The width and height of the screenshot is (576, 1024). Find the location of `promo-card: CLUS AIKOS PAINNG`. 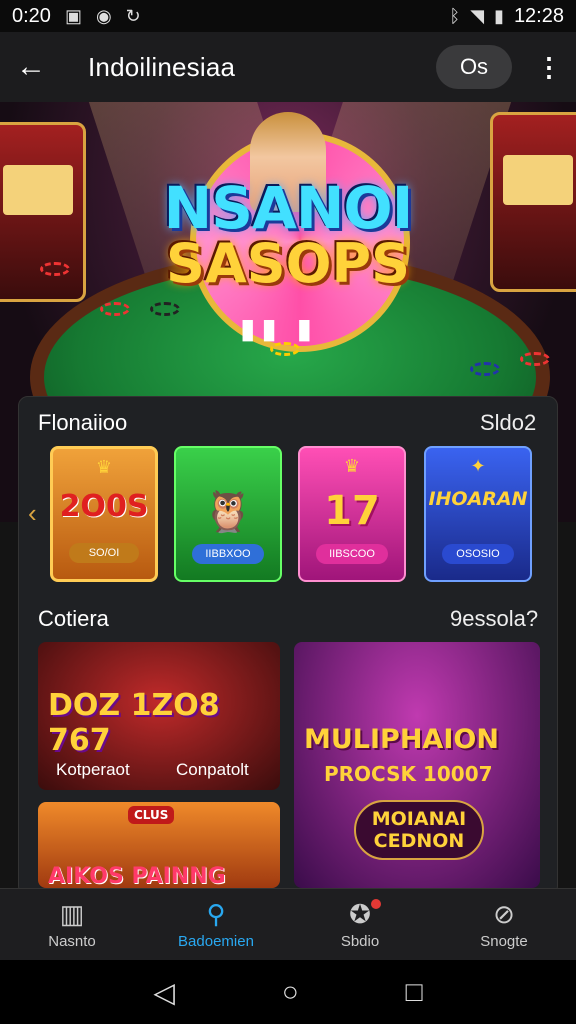

promo-card: CLUS AIKOS PAINNG is located at coordinates (159, 845).